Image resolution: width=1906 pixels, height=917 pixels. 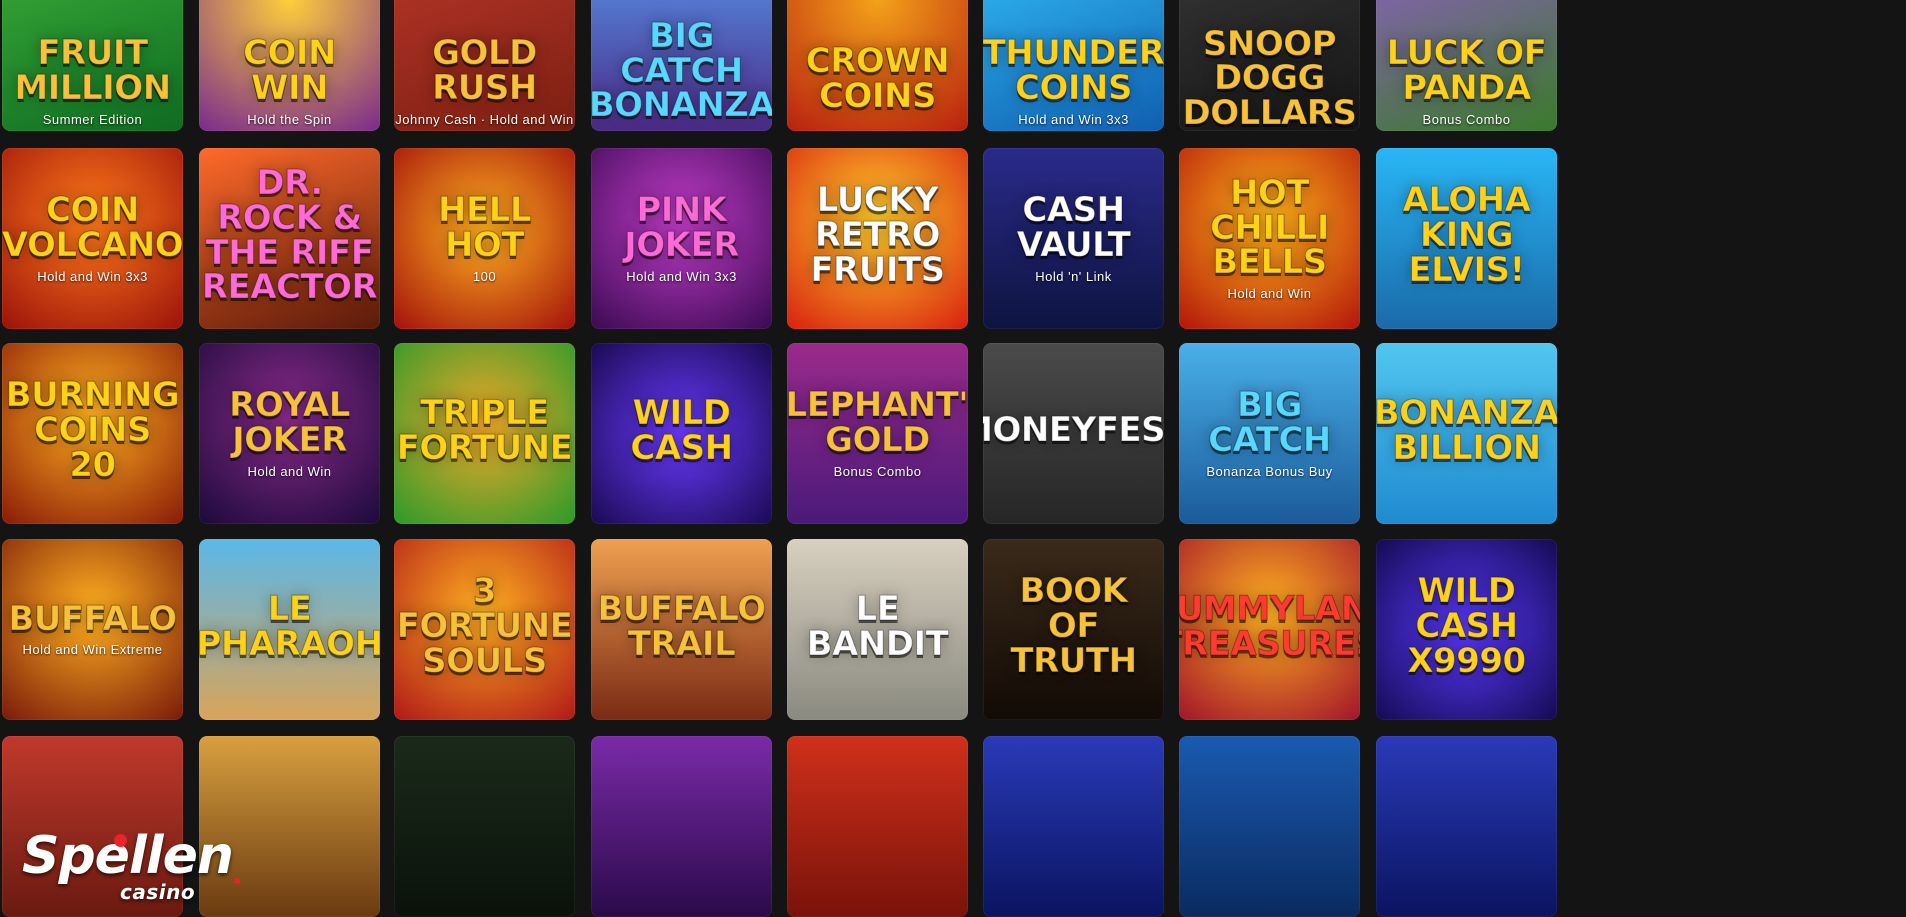 I want to click on game-tile: Hot Chilli Bells Hold and Win, so click(x=1269, y=238).